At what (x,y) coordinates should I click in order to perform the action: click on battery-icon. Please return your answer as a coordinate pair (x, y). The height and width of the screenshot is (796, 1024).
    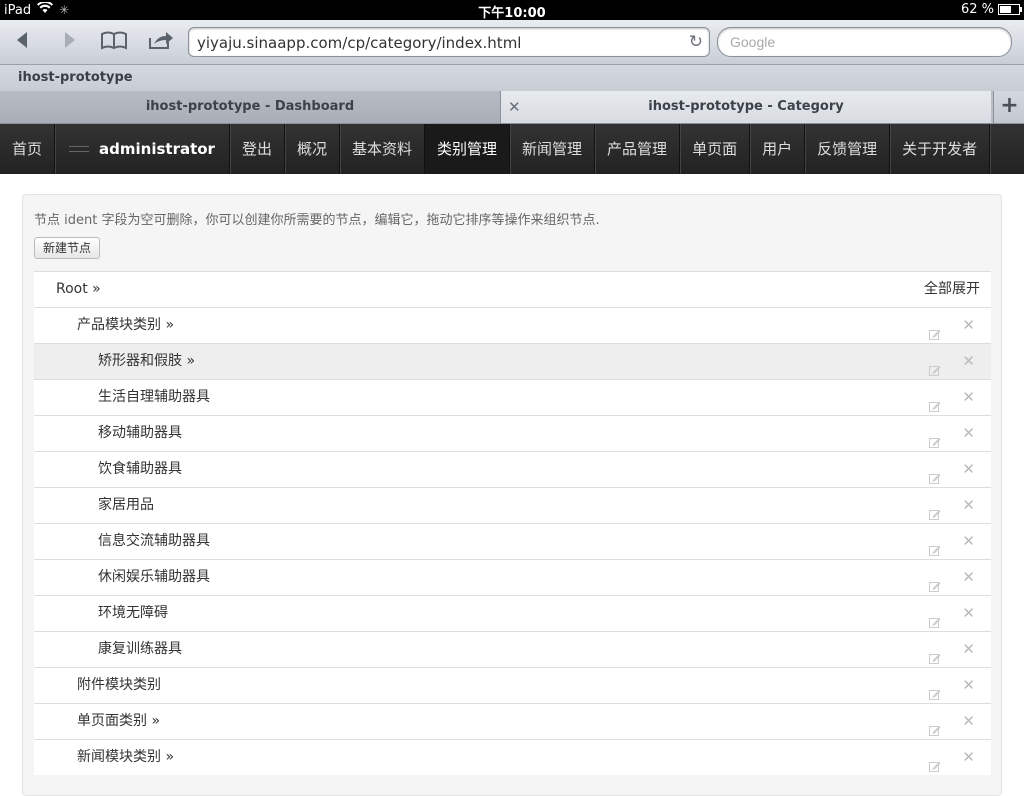
    Looking at the image, I should click on (1010, 9).